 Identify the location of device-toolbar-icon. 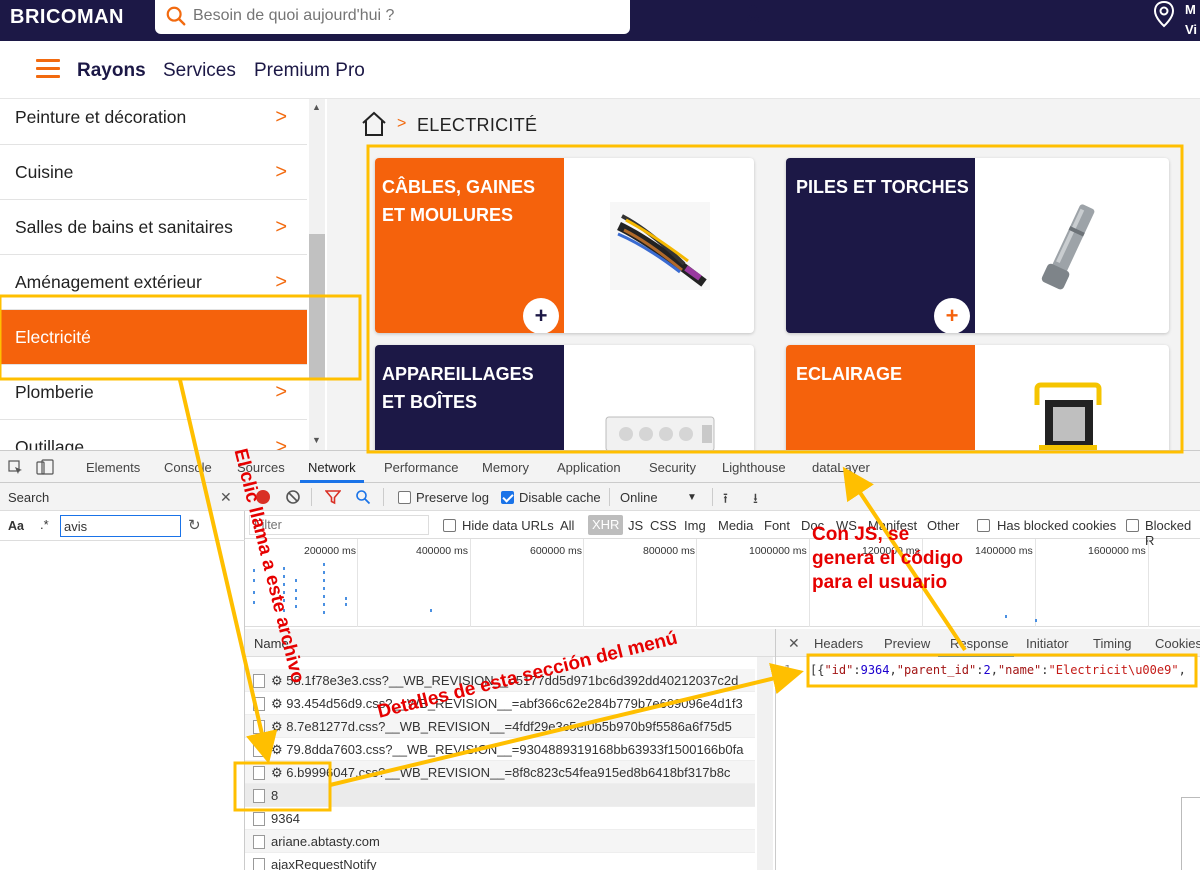
(45, 467).